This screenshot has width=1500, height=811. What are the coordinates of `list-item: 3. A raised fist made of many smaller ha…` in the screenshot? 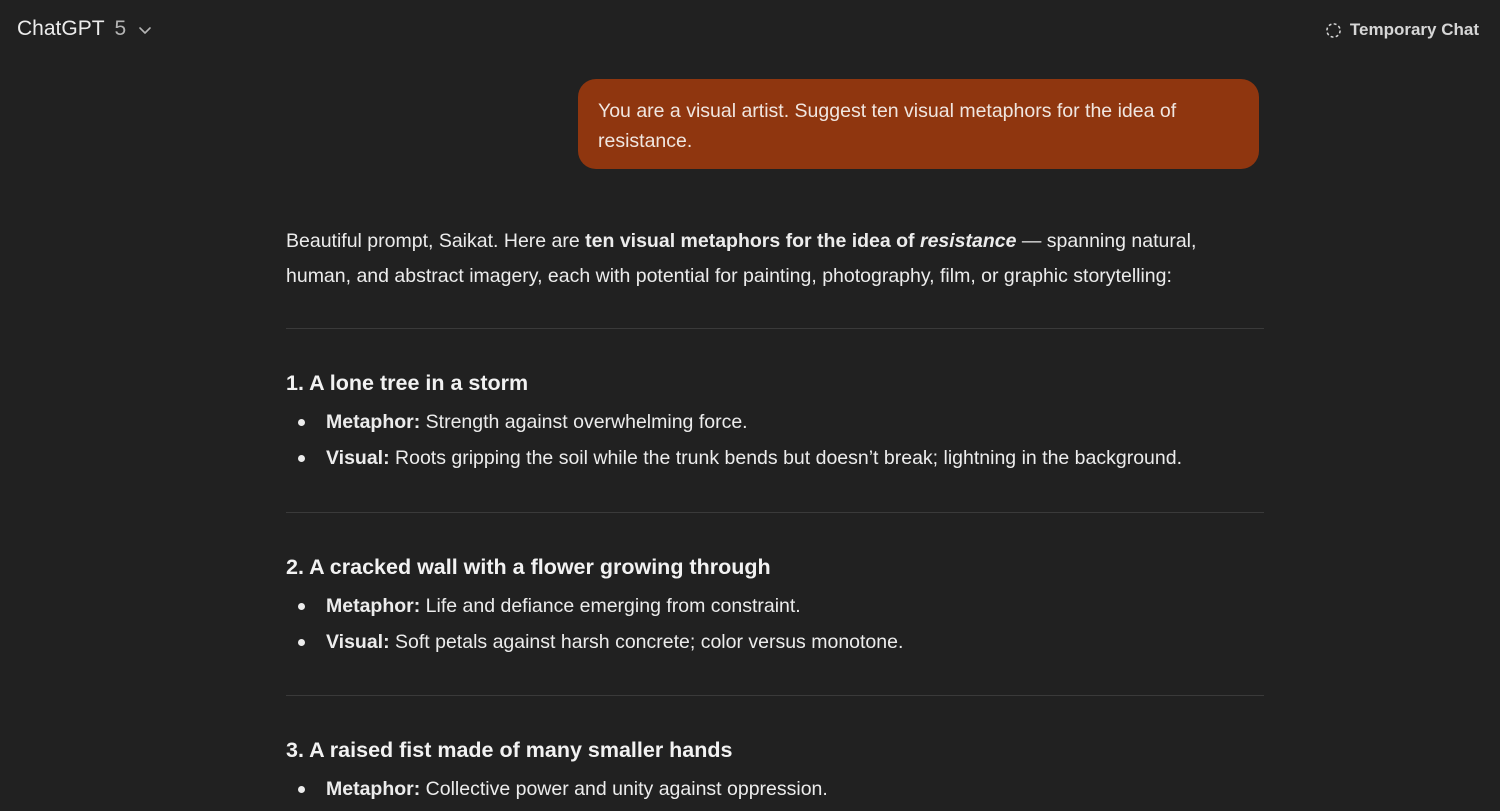 It's located at (776, 771).